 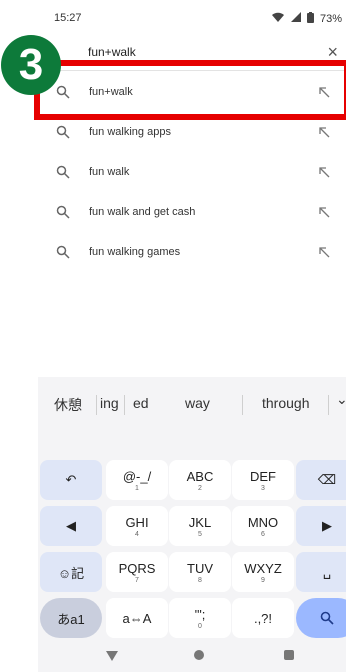 What do you see at coordinates (321, 526) in the screenshot?
I see `cursor-right-key: ▶` at bounding box center [321, 526].